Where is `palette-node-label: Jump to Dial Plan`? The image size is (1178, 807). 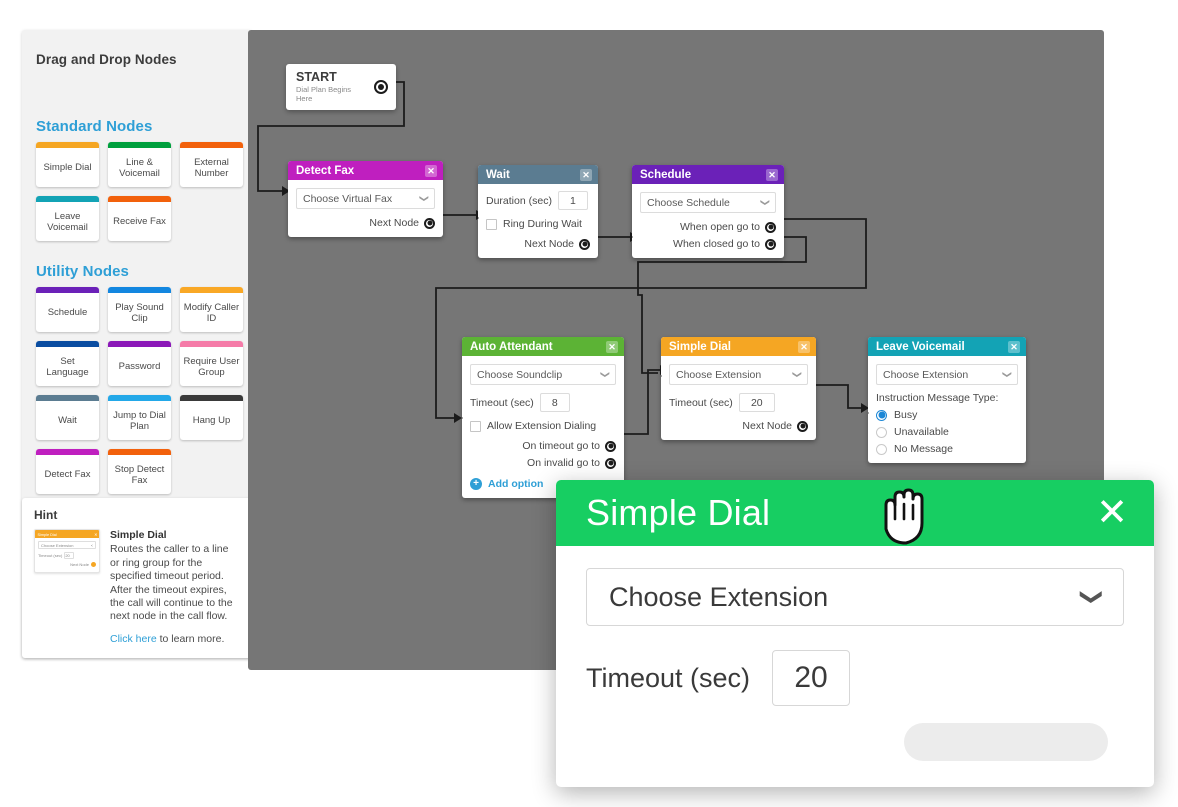
palette-node-label: Jump to Dial Plan is located at coordinates (139, 420).